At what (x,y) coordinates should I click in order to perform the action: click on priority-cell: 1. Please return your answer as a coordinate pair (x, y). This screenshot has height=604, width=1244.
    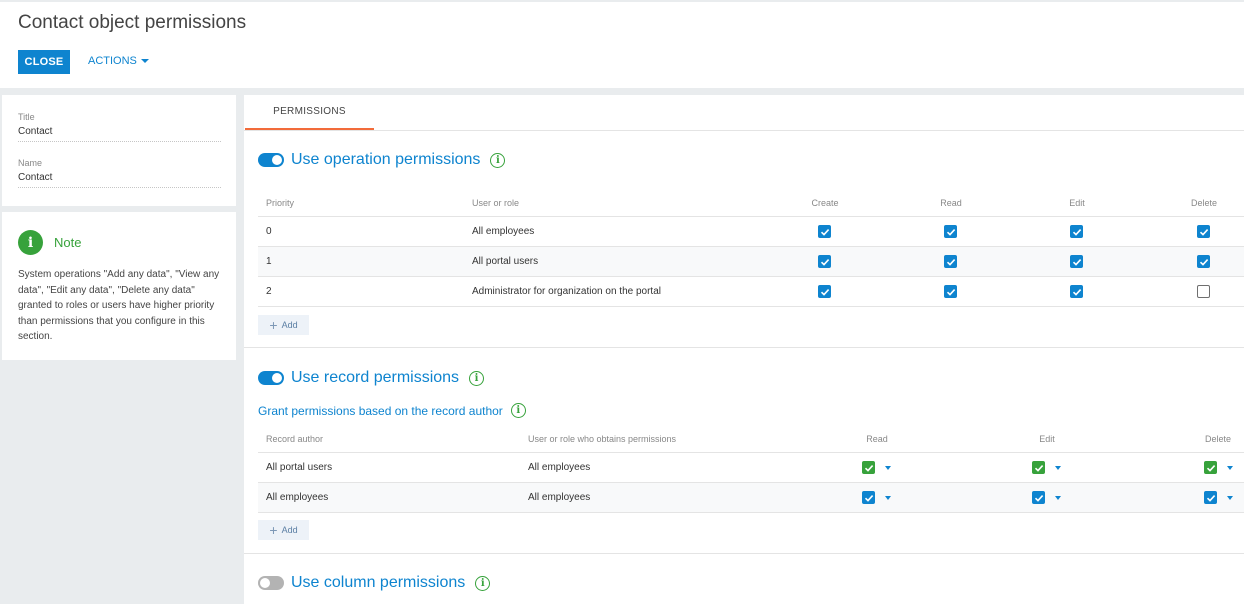
    Looking at the image, I should click on (269, 261).